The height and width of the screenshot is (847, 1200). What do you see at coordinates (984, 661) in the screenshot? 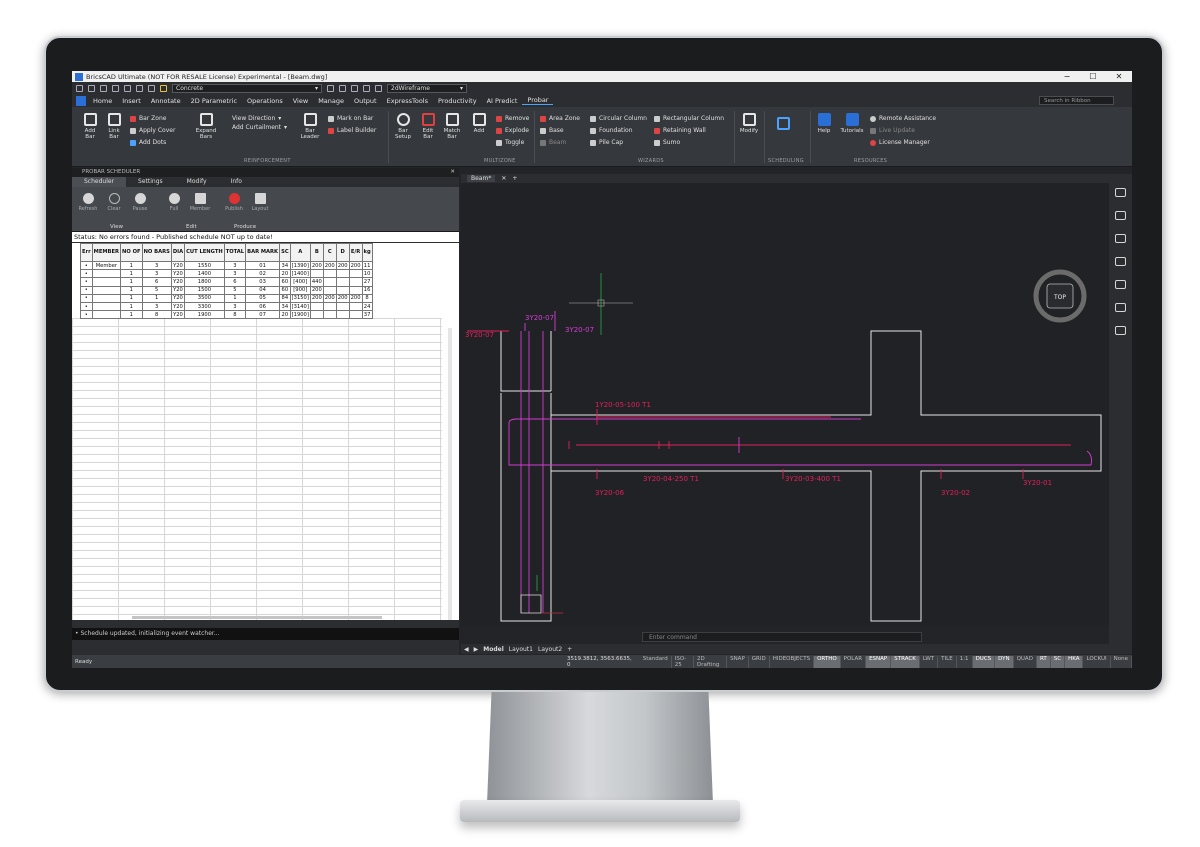
I see `status-toggle: DUCS` at bounding box center [984, 661].